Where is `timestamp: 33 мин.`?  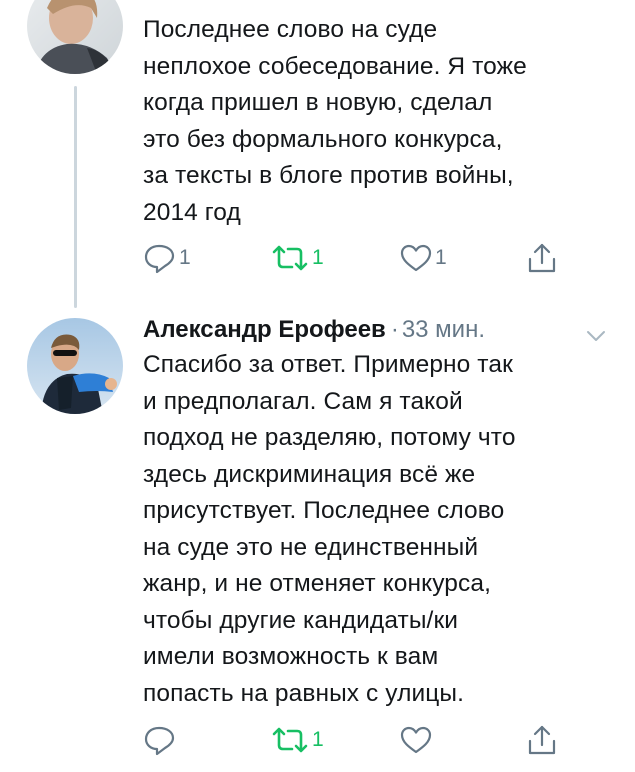 timestamp: 33 мин. is located at coordinates (443, 329).